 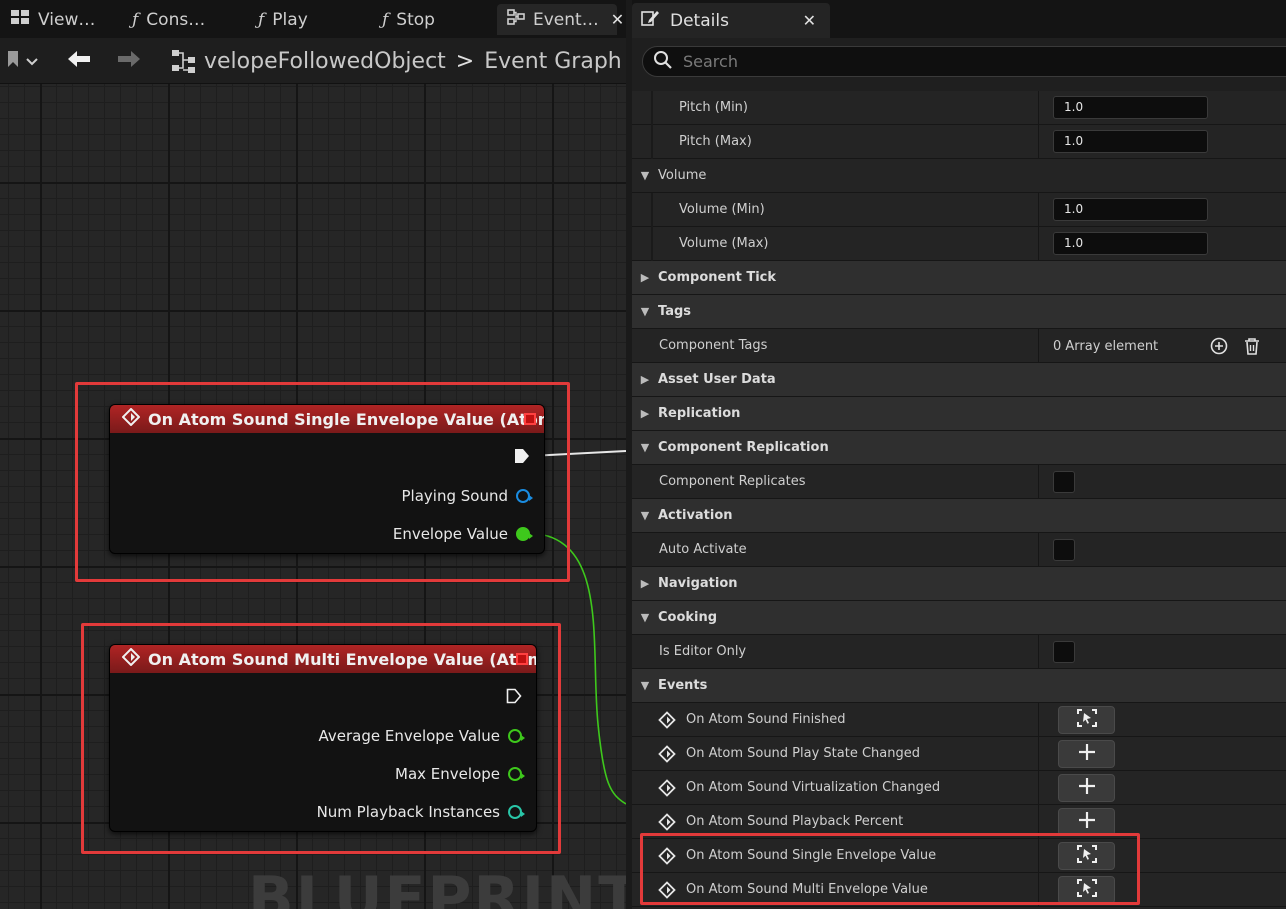 What do you see at coordinates (959, 448) in the screenshot?
I see `category-component-replication: ▼ Component Replication` at bounding box center [959, 448].